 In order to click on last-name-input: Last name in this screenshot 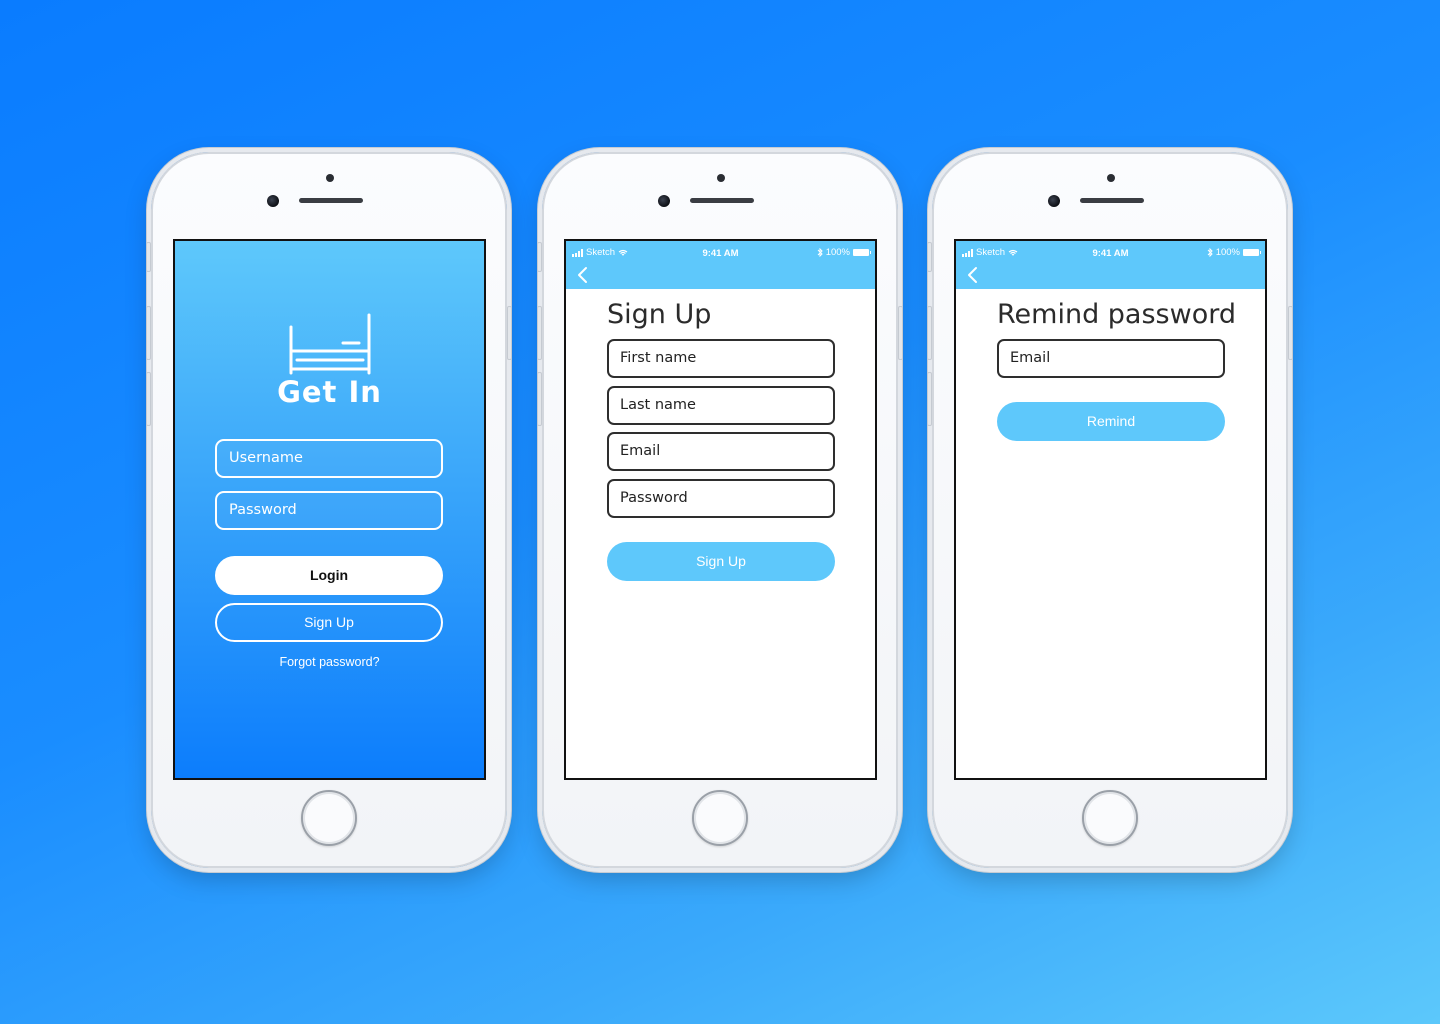, I will do `click(721, 405)`.